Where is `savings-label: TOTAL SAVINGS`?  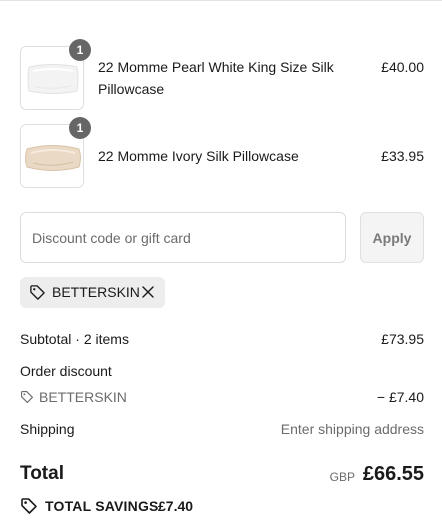
savings-label: TOTAL SAVINGS is located at coordinates (102, 506).